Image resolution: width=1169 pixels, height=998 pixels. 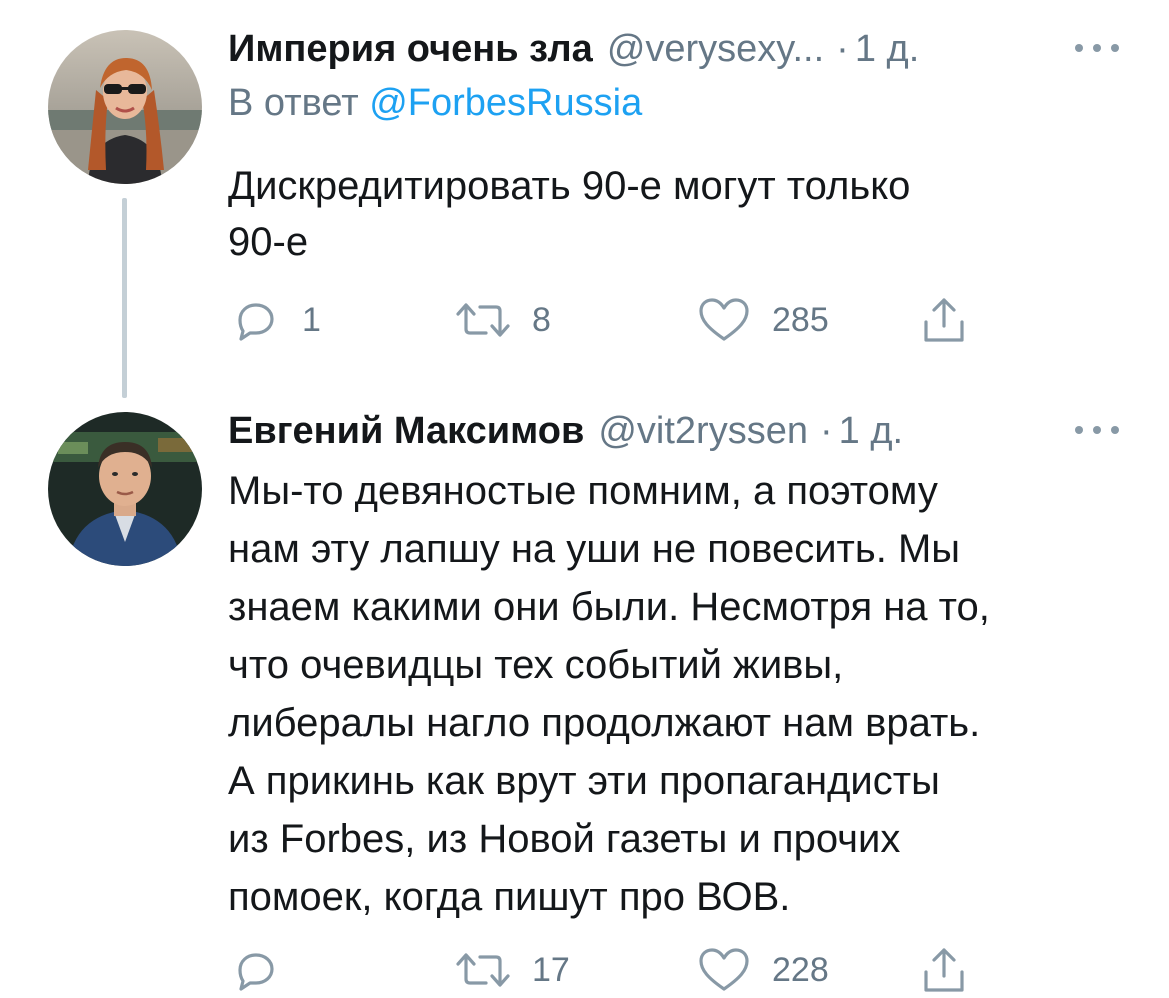 I want to click on tweet-text-line: Дискредитировать 90-е могут только, so click(x=569, y=186).